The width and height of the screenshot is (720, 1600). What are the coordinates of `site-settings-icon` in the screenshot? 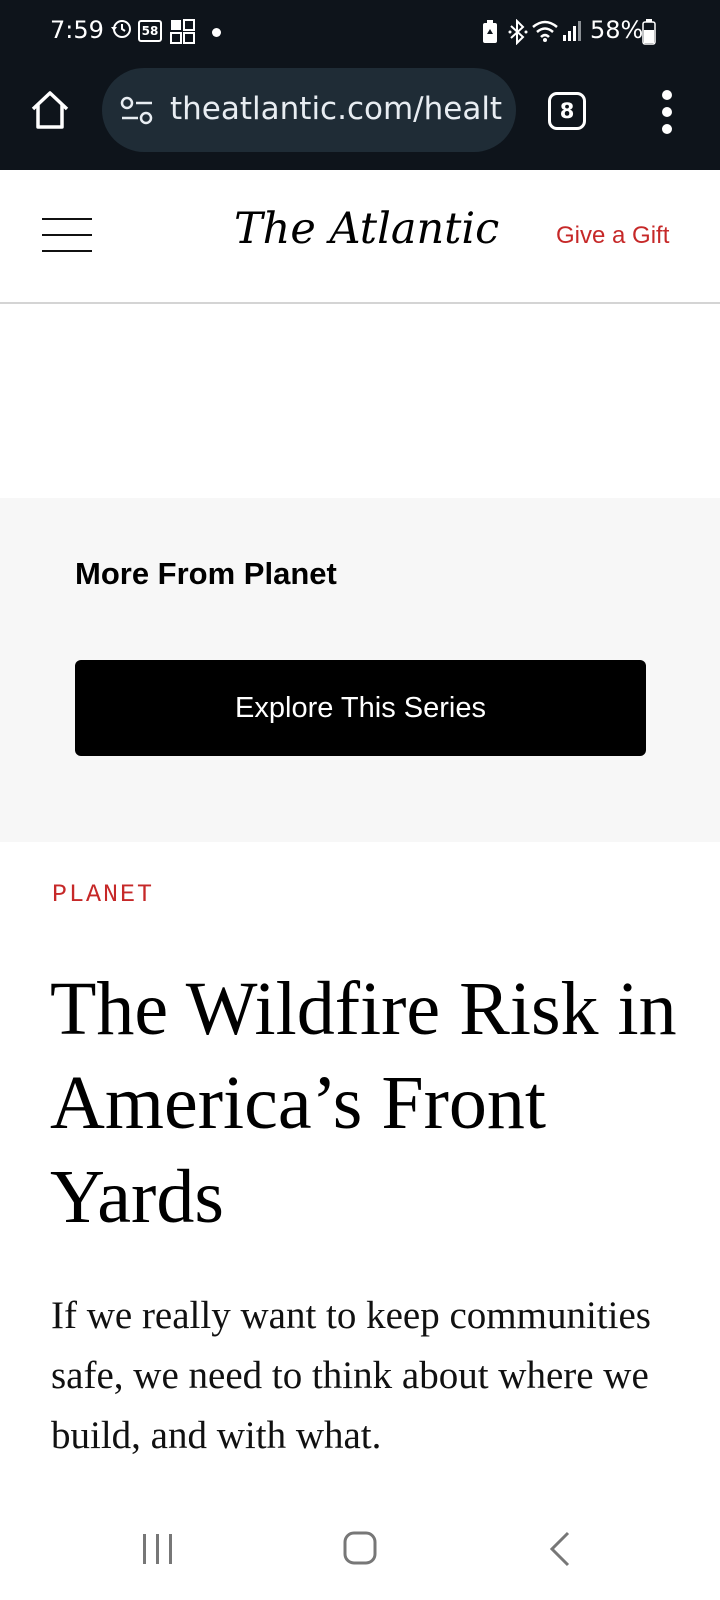 It's located at (137, 111).